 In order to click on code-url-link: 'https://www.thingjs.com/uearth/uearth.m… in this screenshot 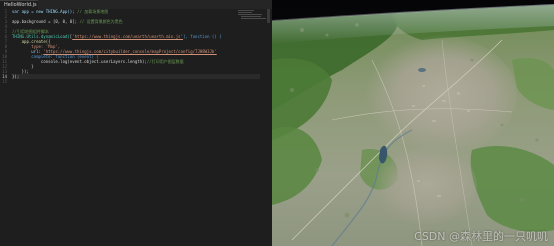, I will do `click(127, 36)`.